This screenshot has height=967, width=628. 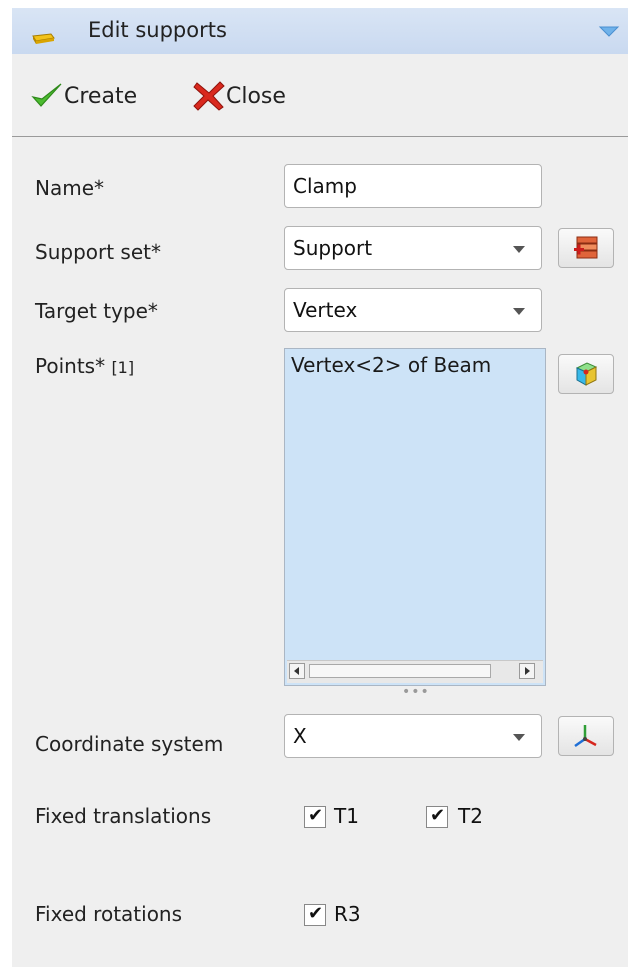 What do you see at coordinates (123, 816) in the screenshot?
I see `fixed-translations-label: Fixed translations` at bounding box center [123, 816].